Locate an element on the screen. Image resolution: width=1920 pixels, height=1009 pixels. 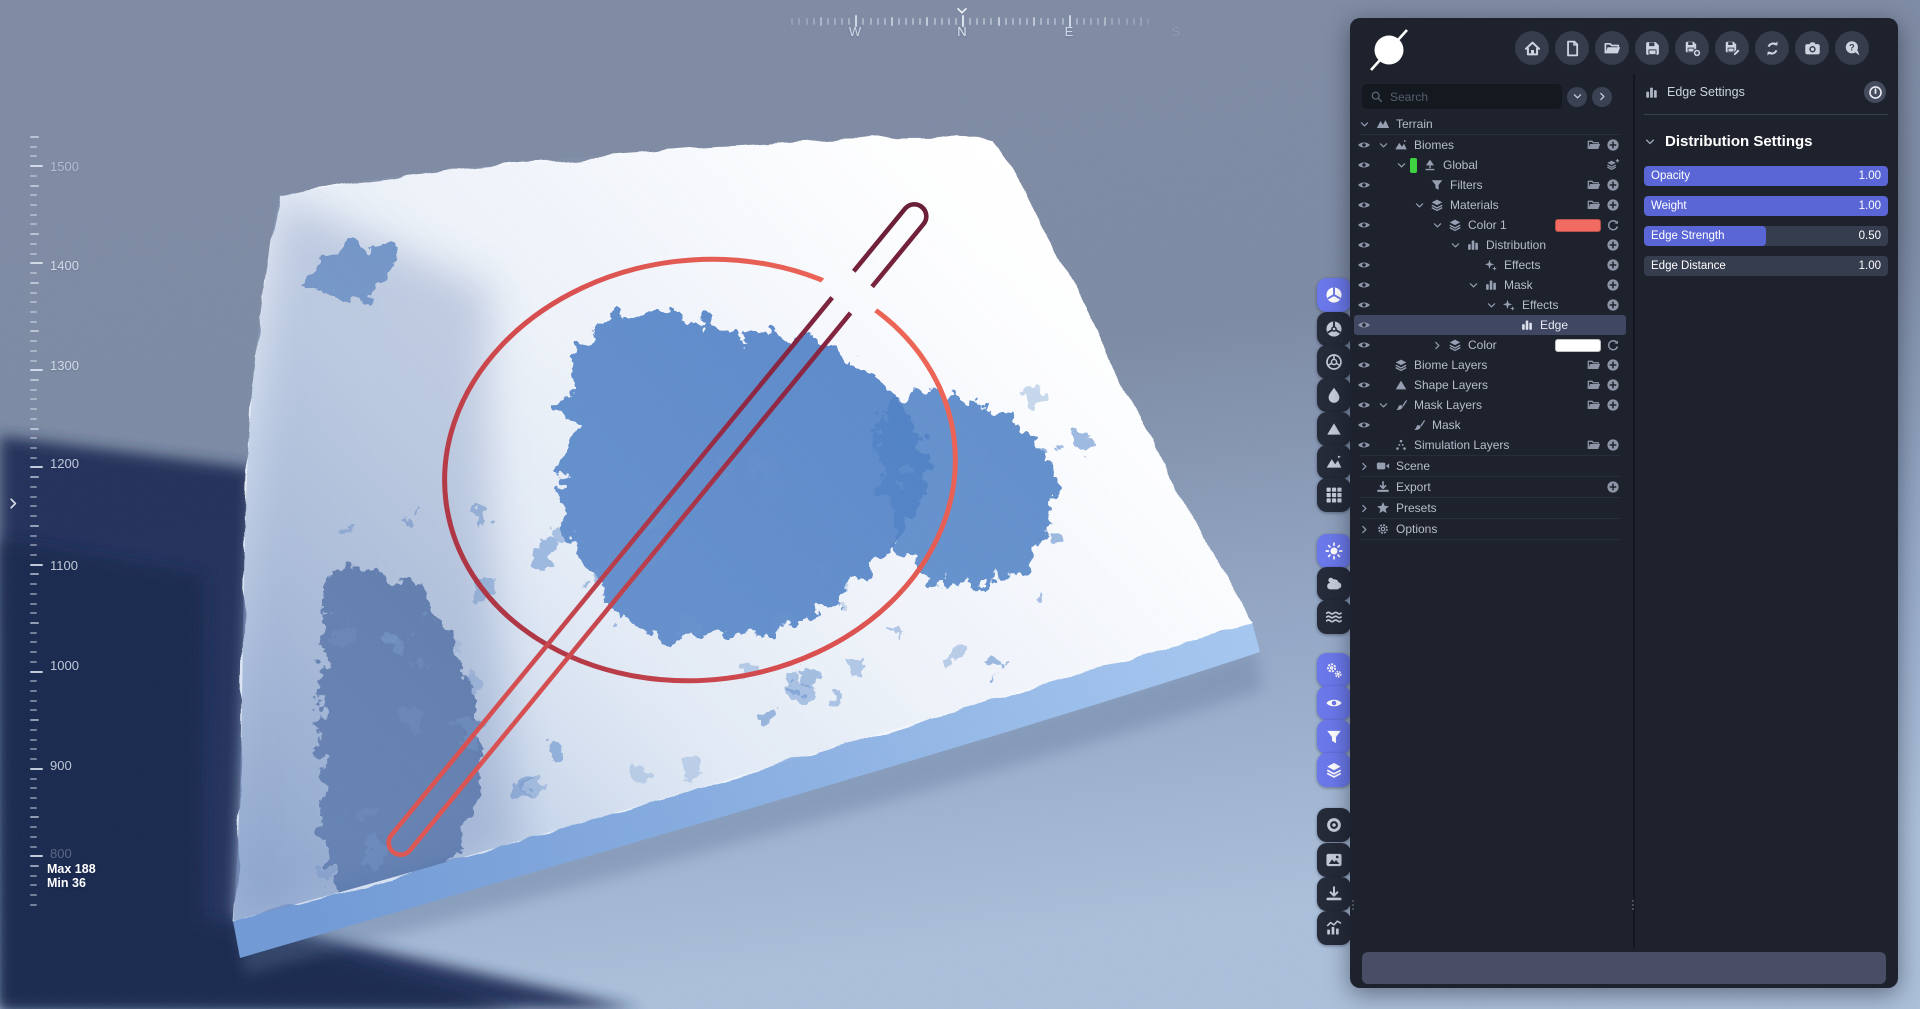
tree-row-presets: Presets is located at coordinates (1490, 508).